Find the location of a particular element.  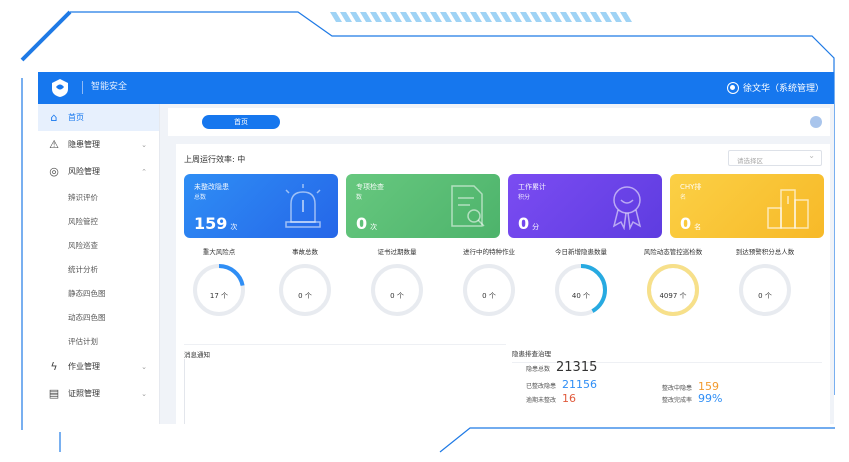

sidebar-subitem: 统计分析 is located at coordinates (98, 269).